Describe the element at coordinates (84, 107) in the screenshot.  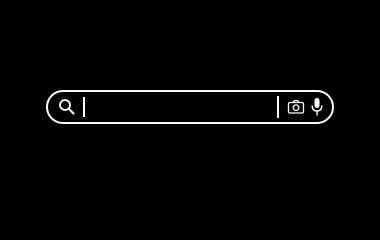
I see `text-cursor` at that location.